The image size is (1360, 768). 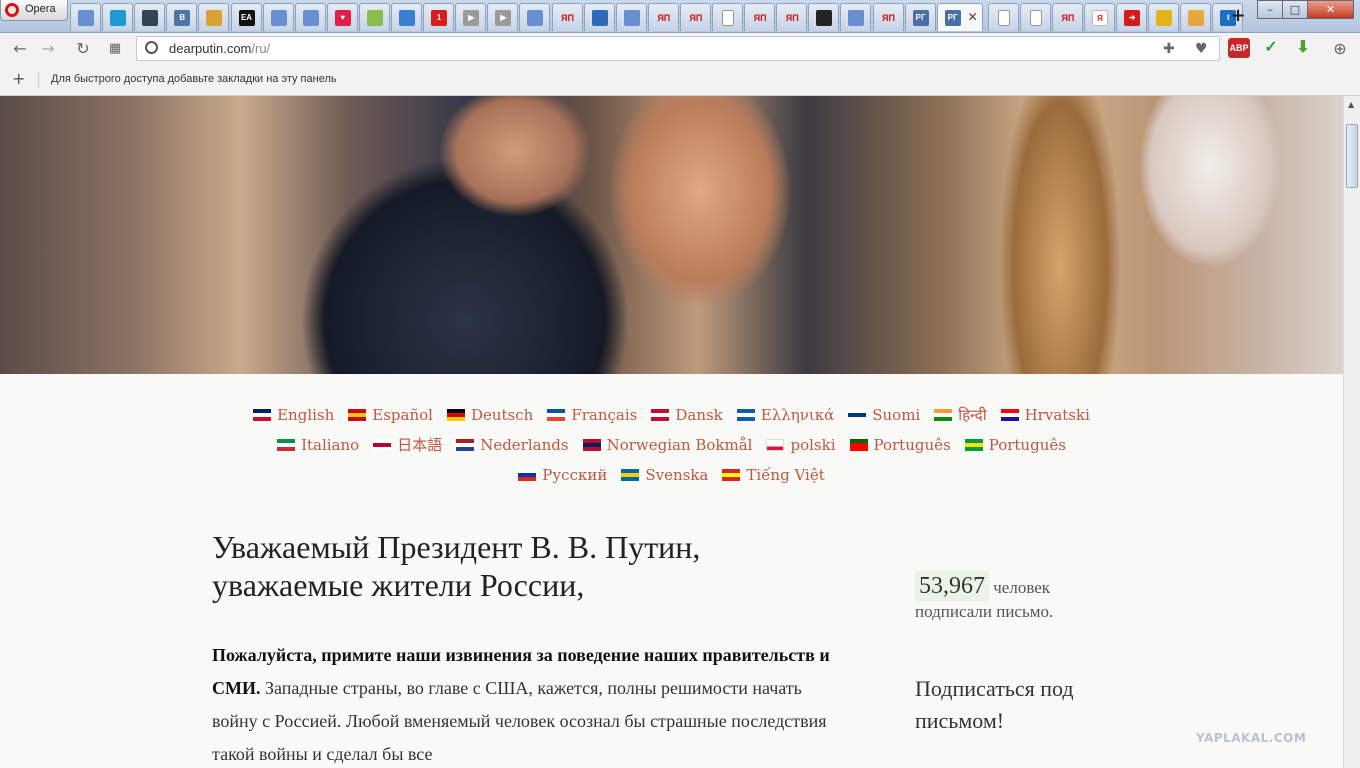 What do you see at coordinates (1351, 432) in the screenshot?
I see `vertical-scrollbar: ▲` at bounding box center [1351, 432].